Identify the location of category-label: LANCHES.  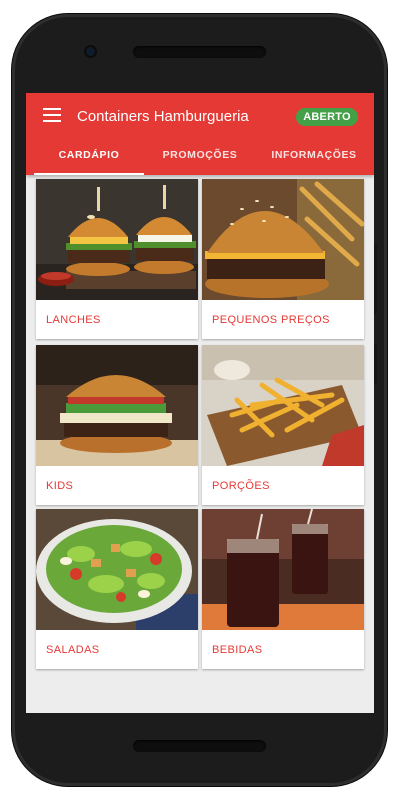
(73, 320).